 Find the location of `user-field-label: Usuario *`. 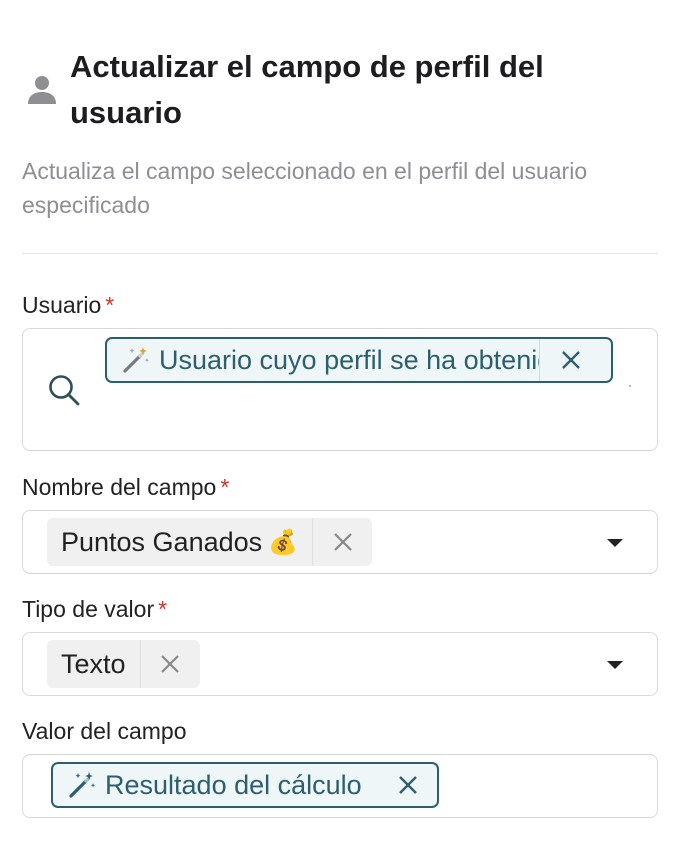

user-field-label: Usuario * is located at coordinates (68, 305).